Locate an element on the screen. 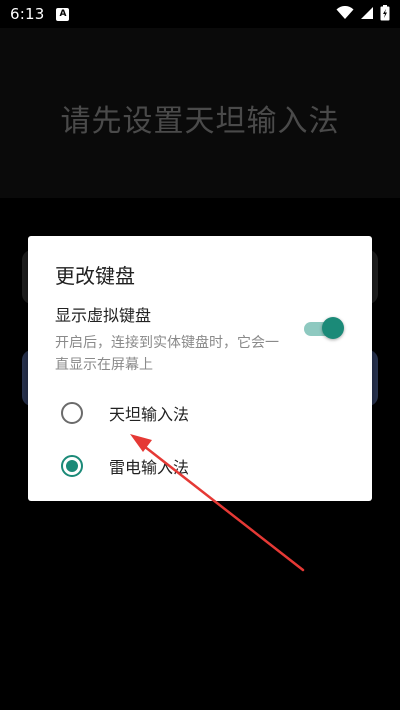 The height and width of the screenshot is (710, 400). radio-button-checked is located at coordinates (72, 466).